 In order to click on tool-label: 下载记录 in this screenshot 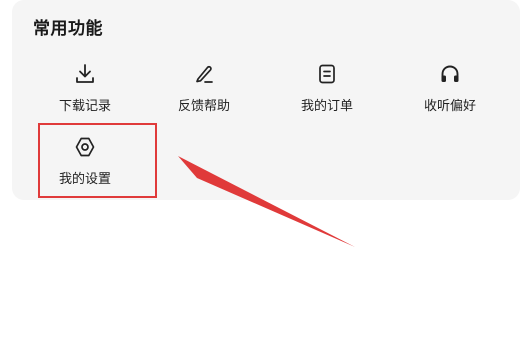, I will do `click(84, 106)`.